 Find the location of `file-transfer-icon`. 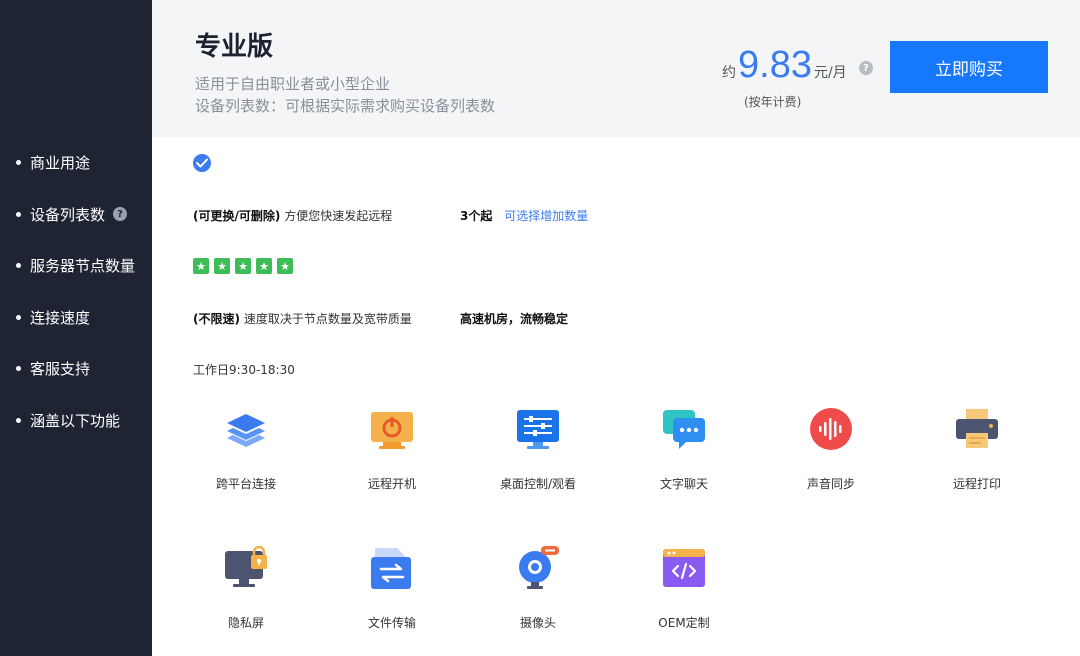

file-transfer-icon is located at coordinates (392, 568).